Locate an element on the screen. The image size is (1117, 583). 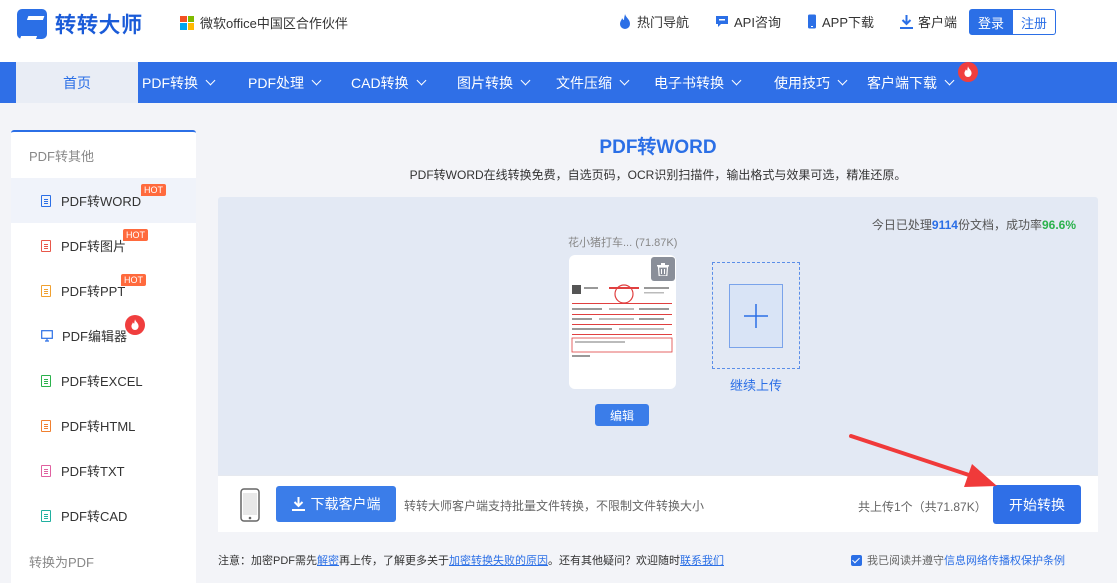
nav-label: 电子书转换 is located at coordinates (689, 82).